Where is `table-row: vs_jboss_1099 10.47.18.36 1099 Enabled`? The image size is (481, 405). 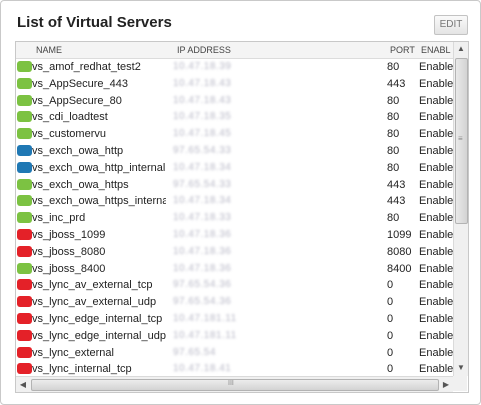
table-row: vs_jboss_1099 10.47.18.36 1099 Enabled is located at coordinates (234, 235).